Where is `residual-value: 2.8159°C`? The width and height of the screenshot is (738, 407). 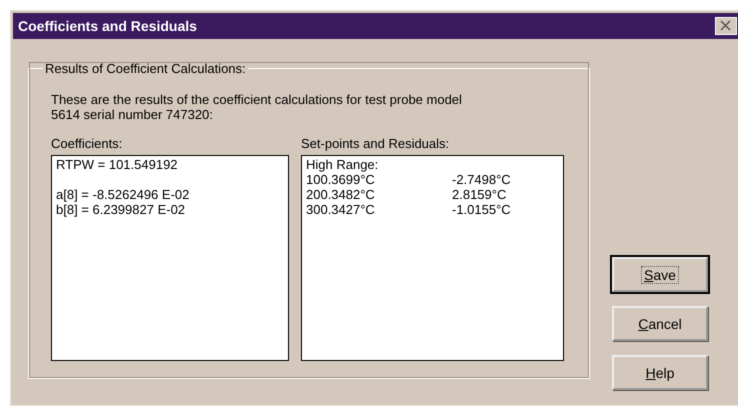
residual-value: 2.8159°C is located at coordinates (479, 194).